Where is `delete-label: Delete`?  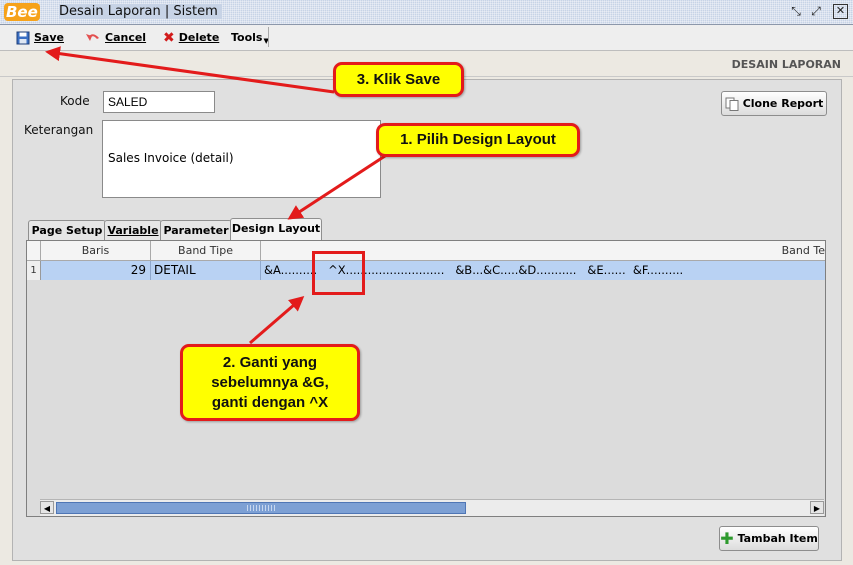
delete-label: Delete is located at coordinates (199, 37).